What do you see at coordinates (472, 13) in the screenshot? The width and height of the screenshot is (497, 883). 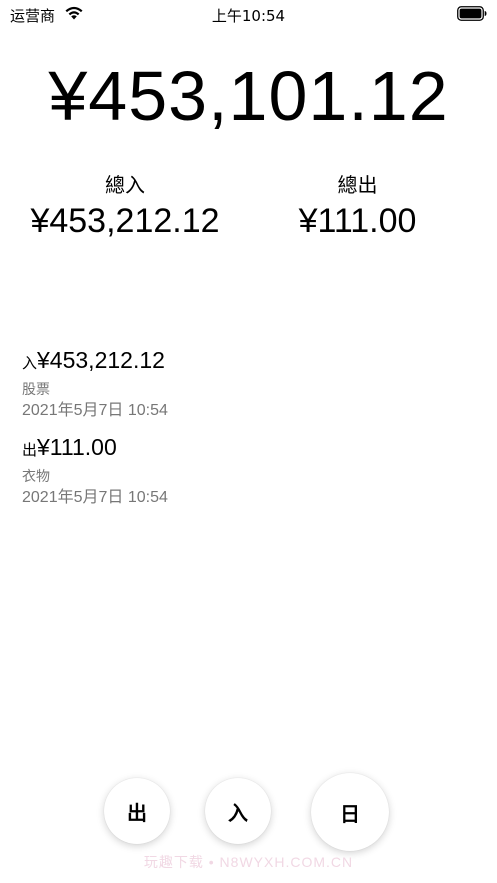 I see `battery-icon` at bounding box center [472, 13].